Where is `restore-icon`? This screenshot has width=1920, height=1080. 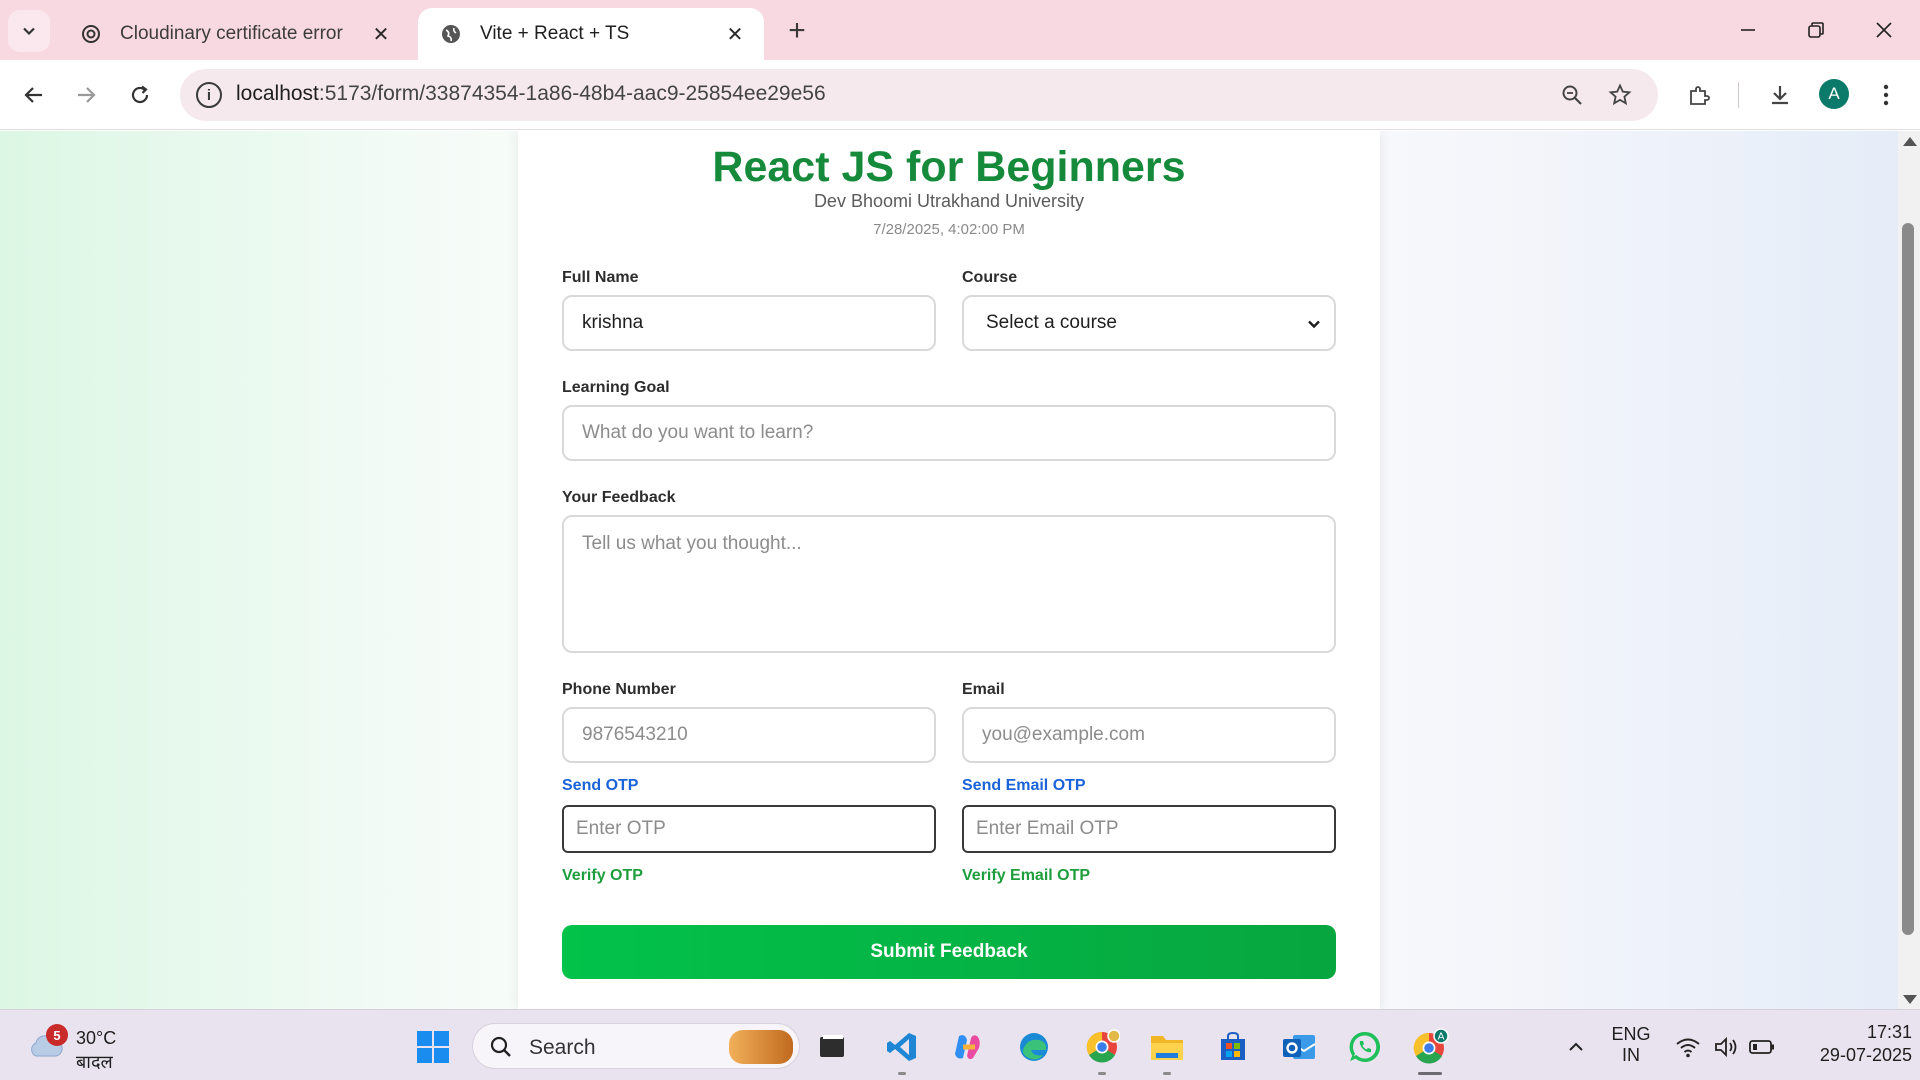 restore-icon is located at coordinates (1816, 30).